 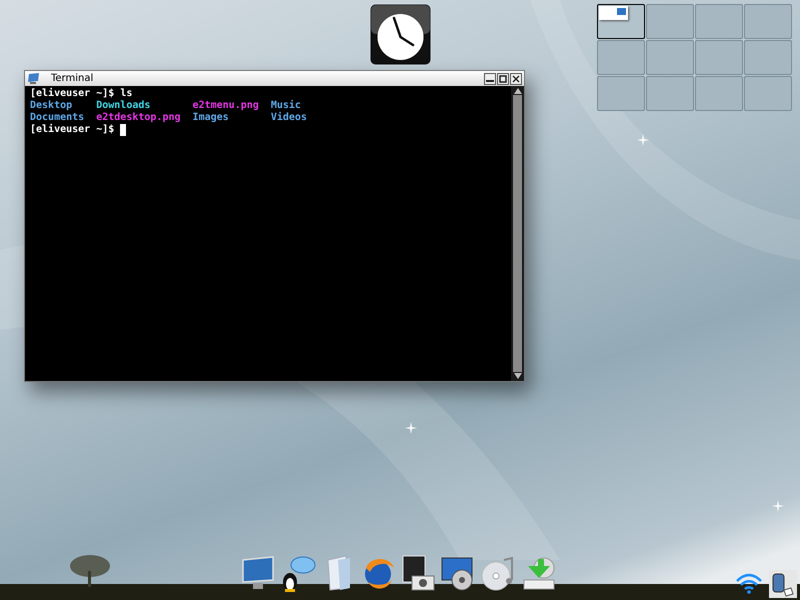 What do you see at coordinates (139, 118) in the screenshot?
I see `file-name: e2tdesktop.png` at bounding box center [139, 118].